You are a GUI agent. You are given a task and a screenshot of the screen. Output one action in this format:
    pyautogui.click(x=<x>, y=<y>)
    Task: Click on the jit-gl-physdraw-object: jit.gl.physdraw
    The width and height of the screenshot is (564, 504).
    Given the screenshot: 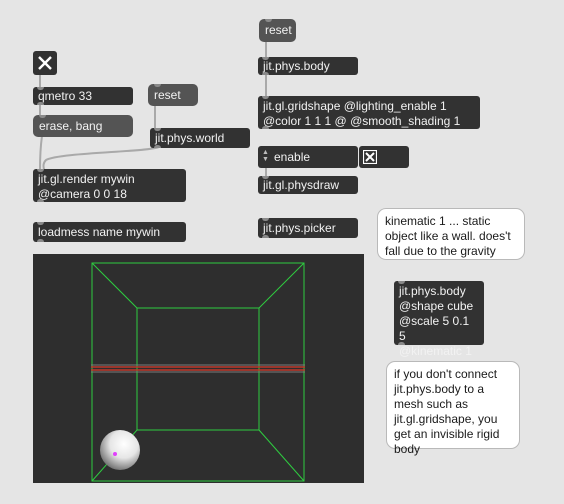 What is the action you would take?
    pyautogui.click(x=308, y=185)
    